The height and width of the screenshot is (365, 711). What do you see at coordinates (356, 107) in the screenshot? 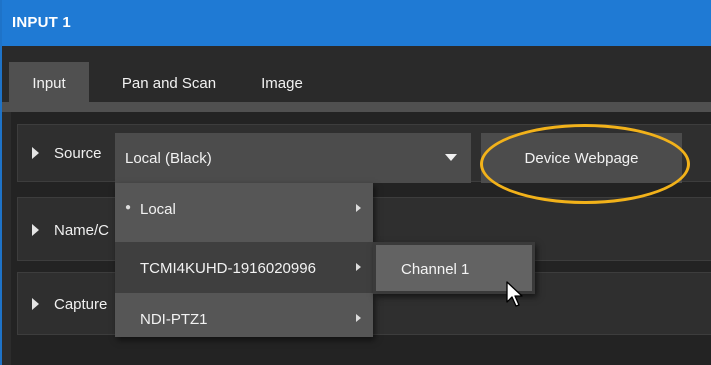
I see `tab-underline` at bounding box center [356, 107].